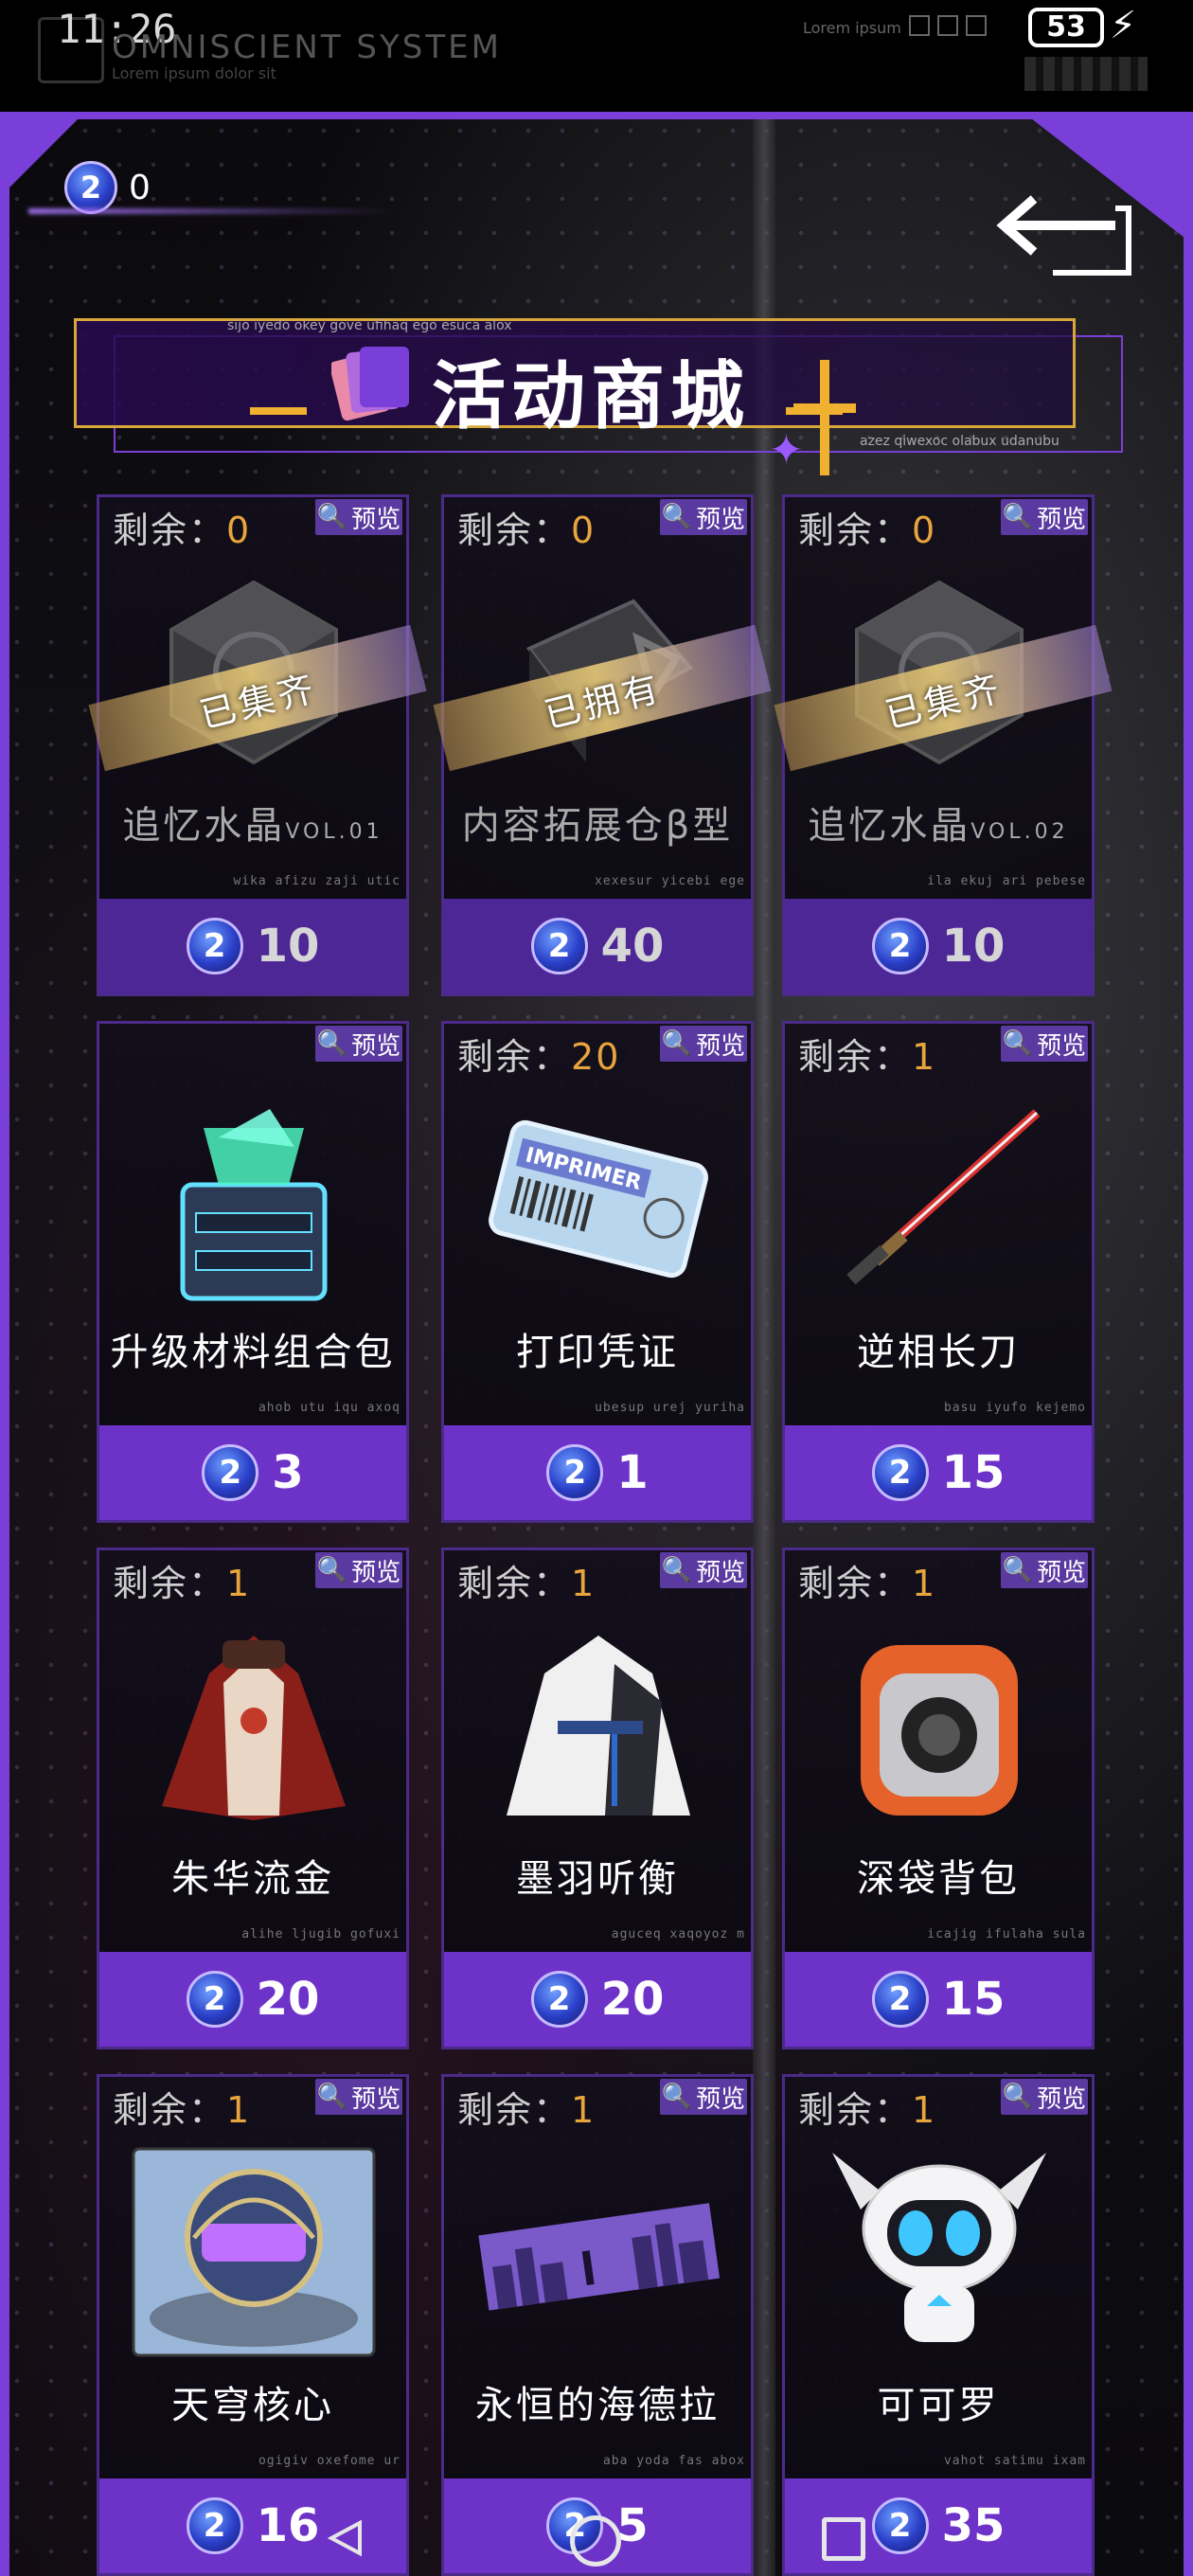 The width and height of the screenshot is (1193, 2576). Describe the element at coordinates (939, 1199) in the screenshot. I see `long-blade-icon` at that location.